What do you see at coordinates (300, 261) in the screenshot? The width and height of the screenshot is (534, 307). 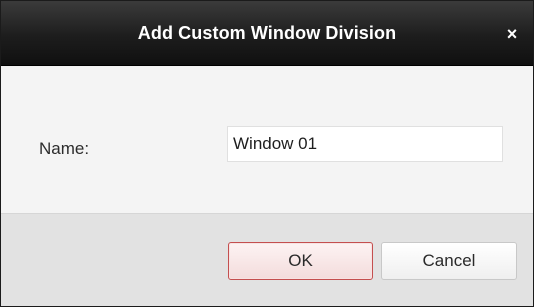 I see `ok-button: OK` at bounding box center [300, 261].